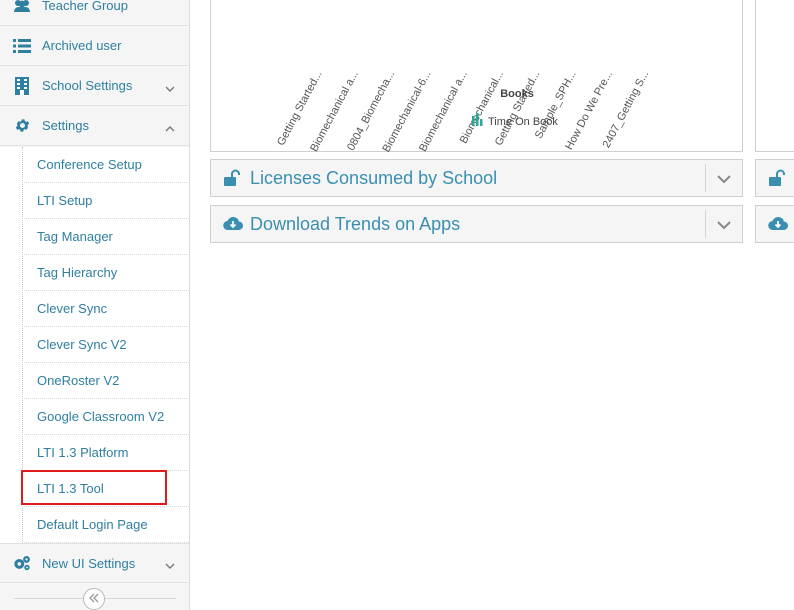 The width and height of the screenshot is (794, 610). I want to click on submenu-item-label: Google Classroom V2, so click(101, 416).